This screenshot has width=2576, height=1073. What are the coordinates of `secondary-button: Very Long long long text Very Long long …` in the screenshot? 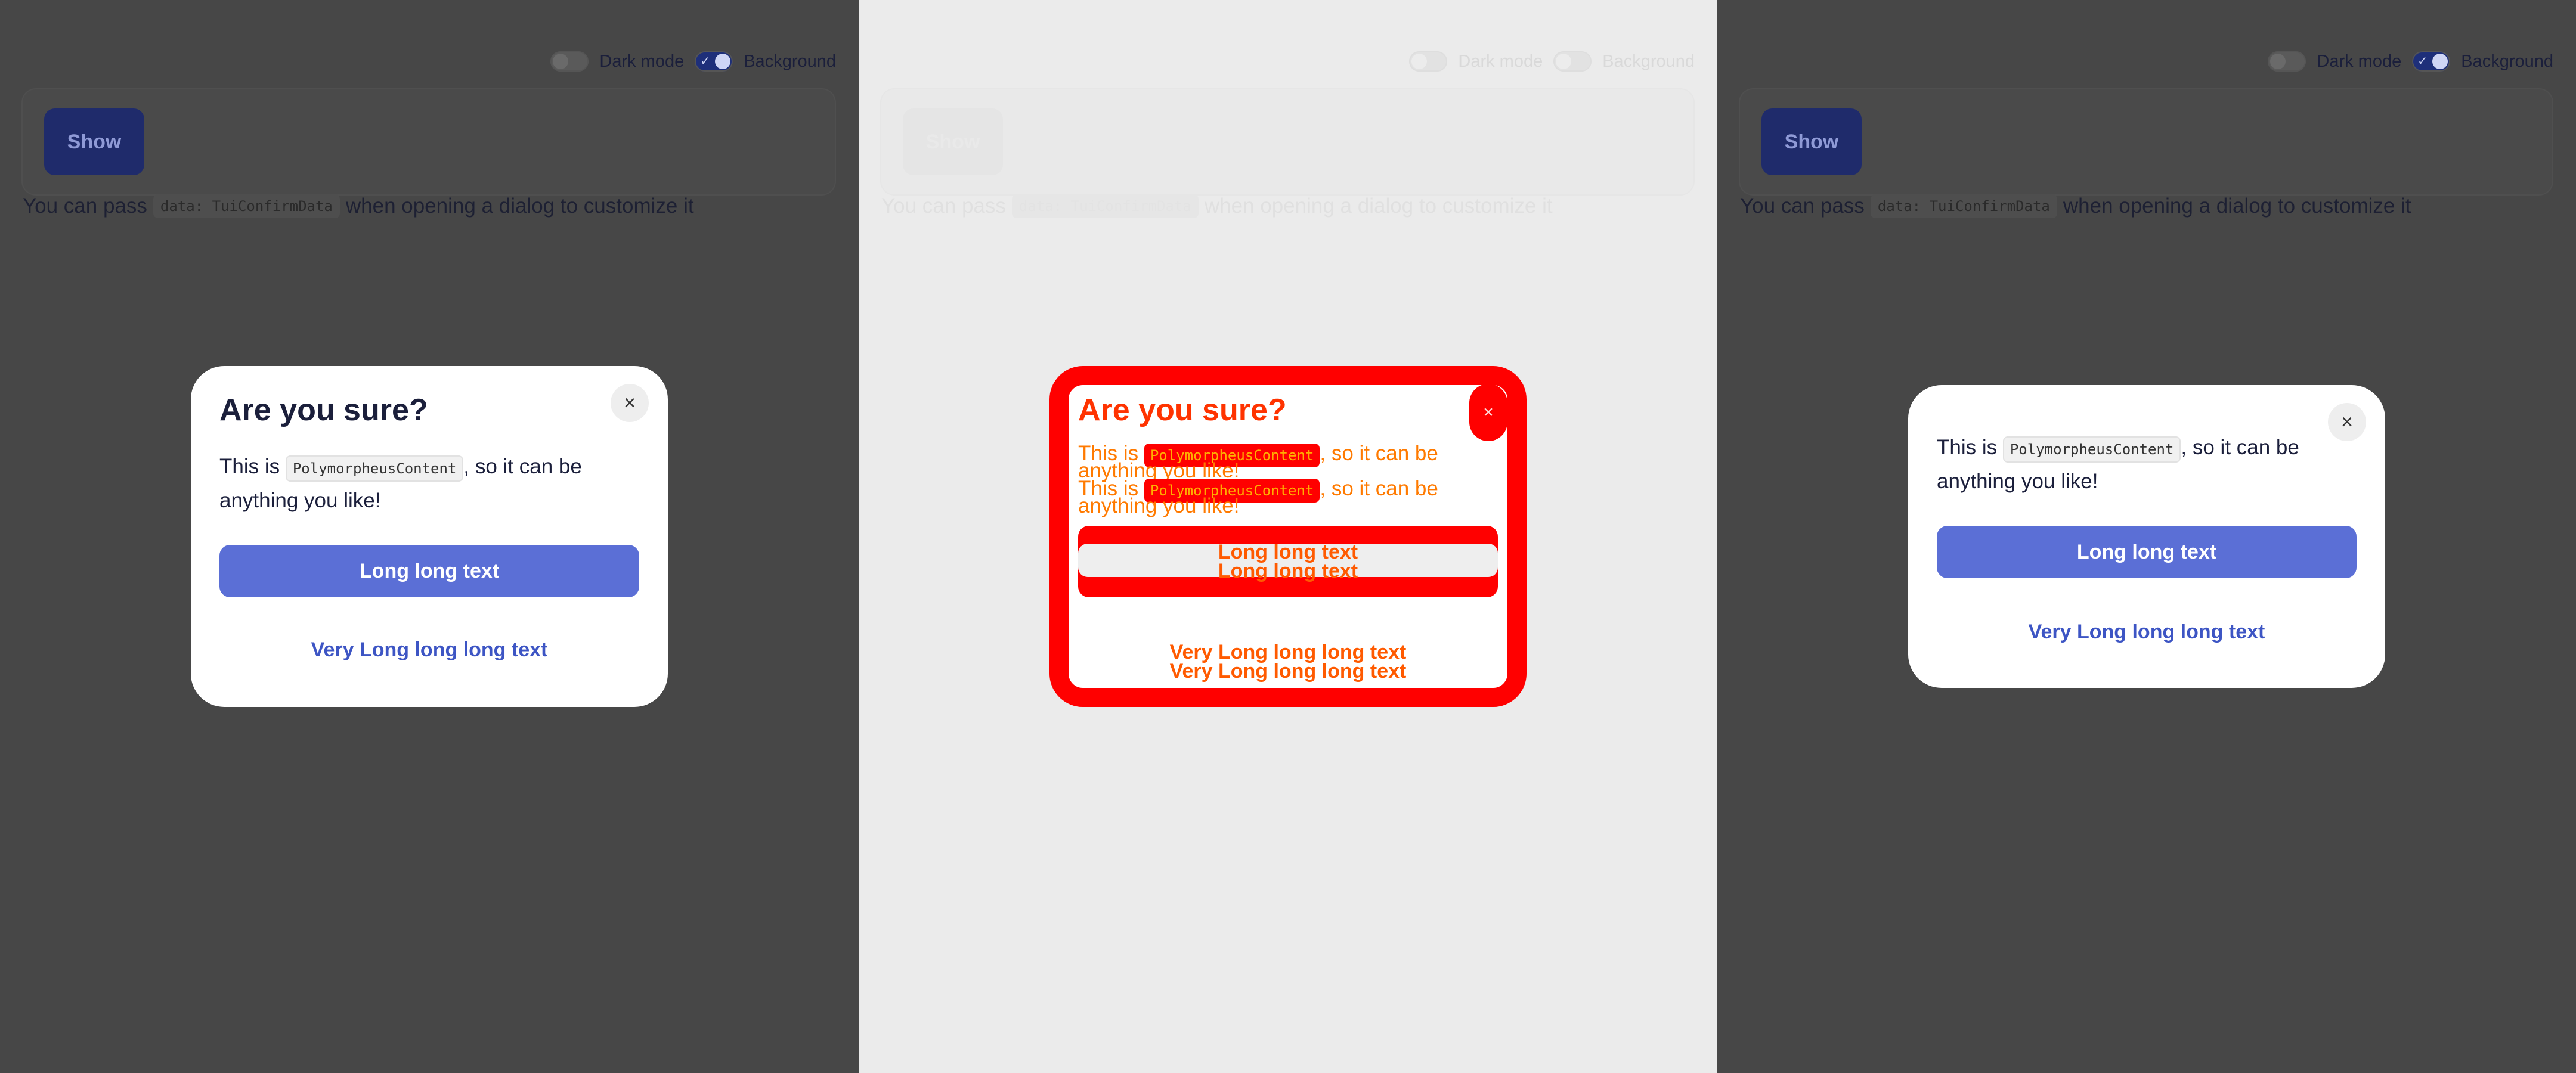 It's located at (1288, 661).